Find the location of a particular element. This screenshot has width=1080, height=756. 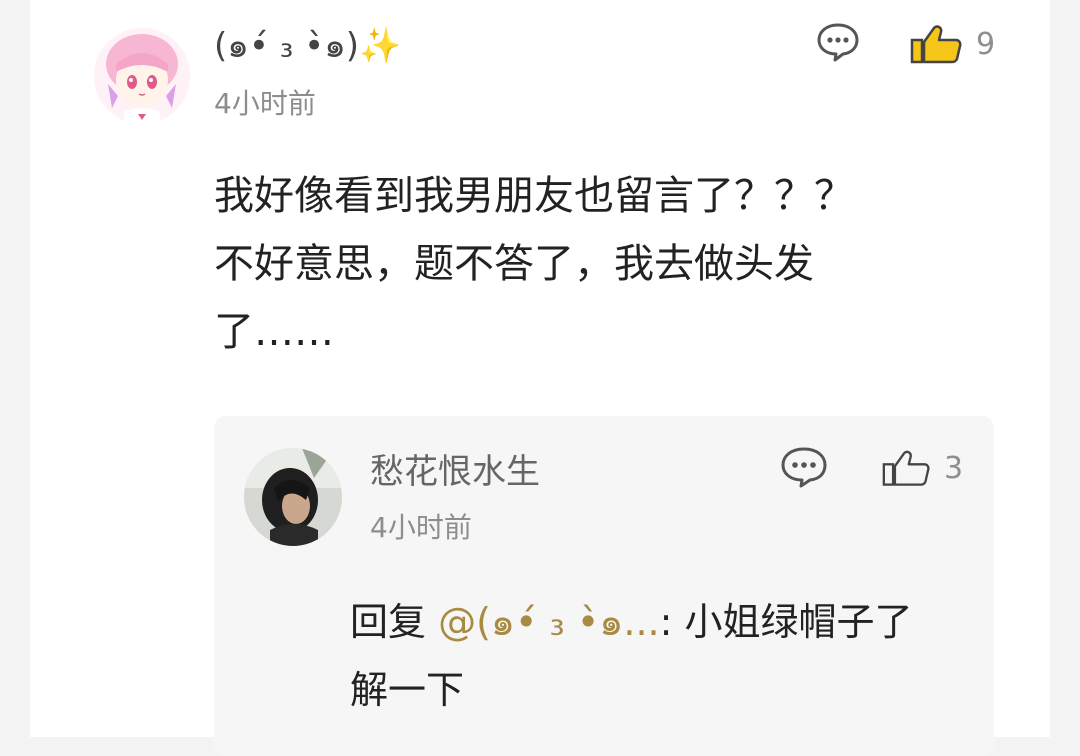

reply-user-name: 愁花恨水生 is located at coordinates (455, 472).